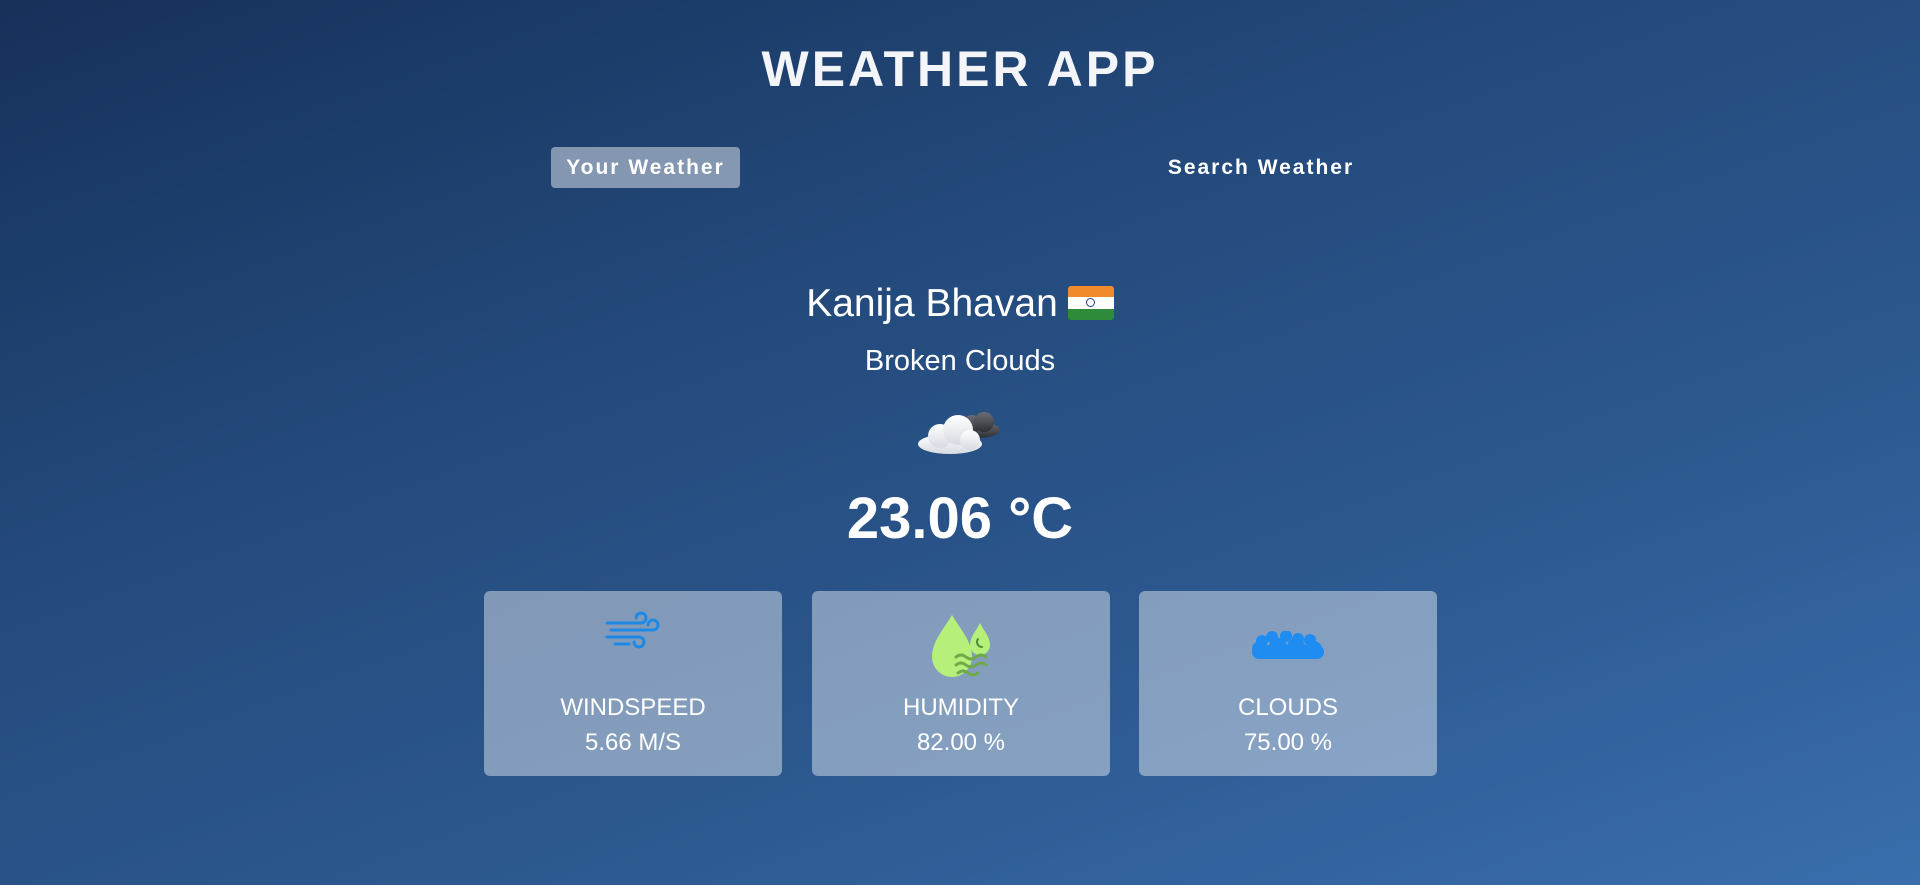  What do you see at coordinates (960, 361) in the screenshot?
I see `weather-description: Broken Clouds` at bounding box center [960, 361].